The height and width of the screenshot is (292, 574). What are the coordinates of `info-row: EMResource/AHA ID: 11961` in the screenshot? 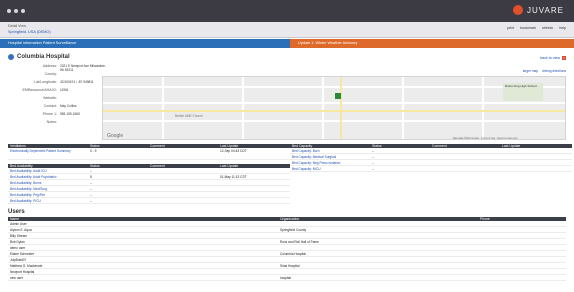 It's located at (58, 92).